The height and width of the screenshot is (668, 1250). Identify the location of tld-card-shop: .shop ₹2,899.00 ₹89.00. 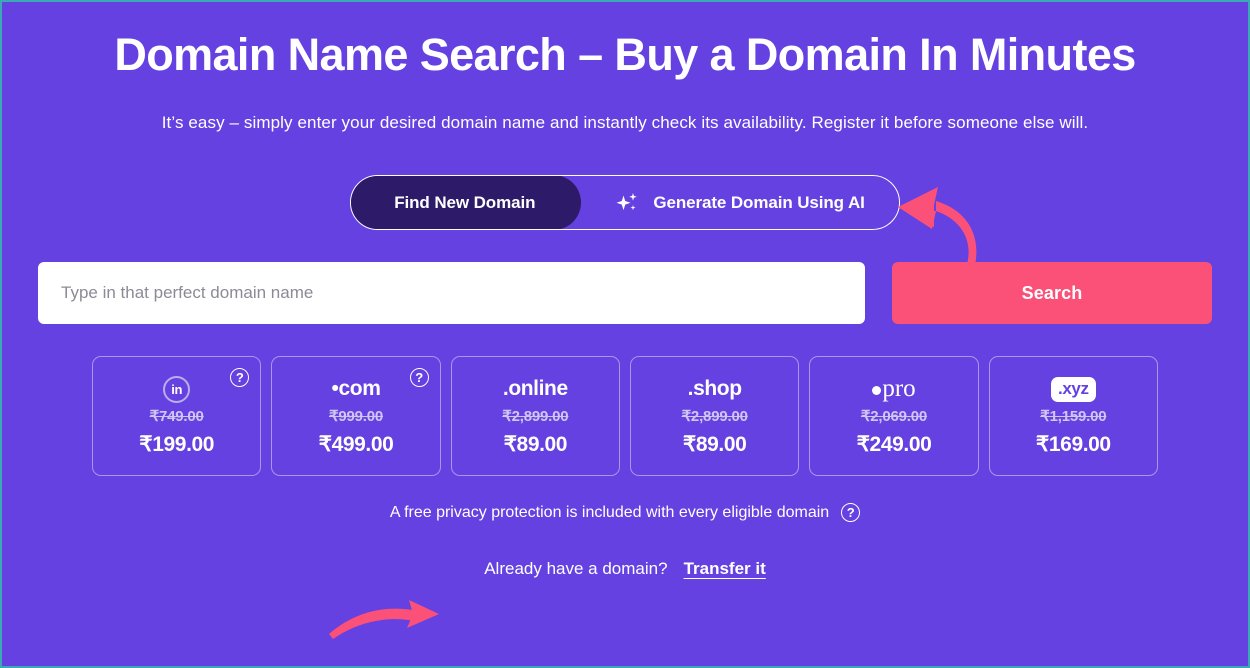
(715, 416).